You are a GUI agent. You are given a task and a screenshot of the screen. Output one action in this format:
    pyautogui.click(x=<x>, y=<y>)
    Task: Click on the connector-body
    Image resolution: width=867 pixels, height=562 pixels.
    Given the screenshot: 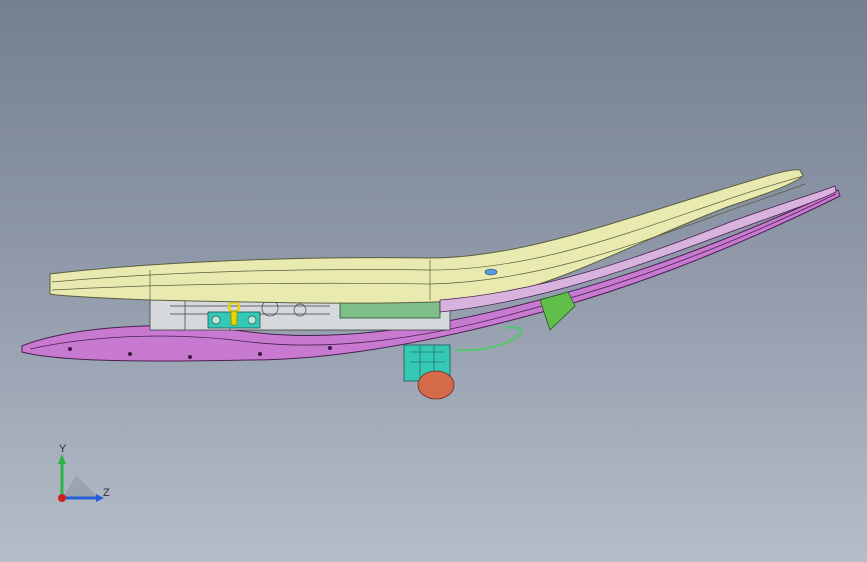 What is the action you would take?
    pyautogui.click(x=436, y=385)
    